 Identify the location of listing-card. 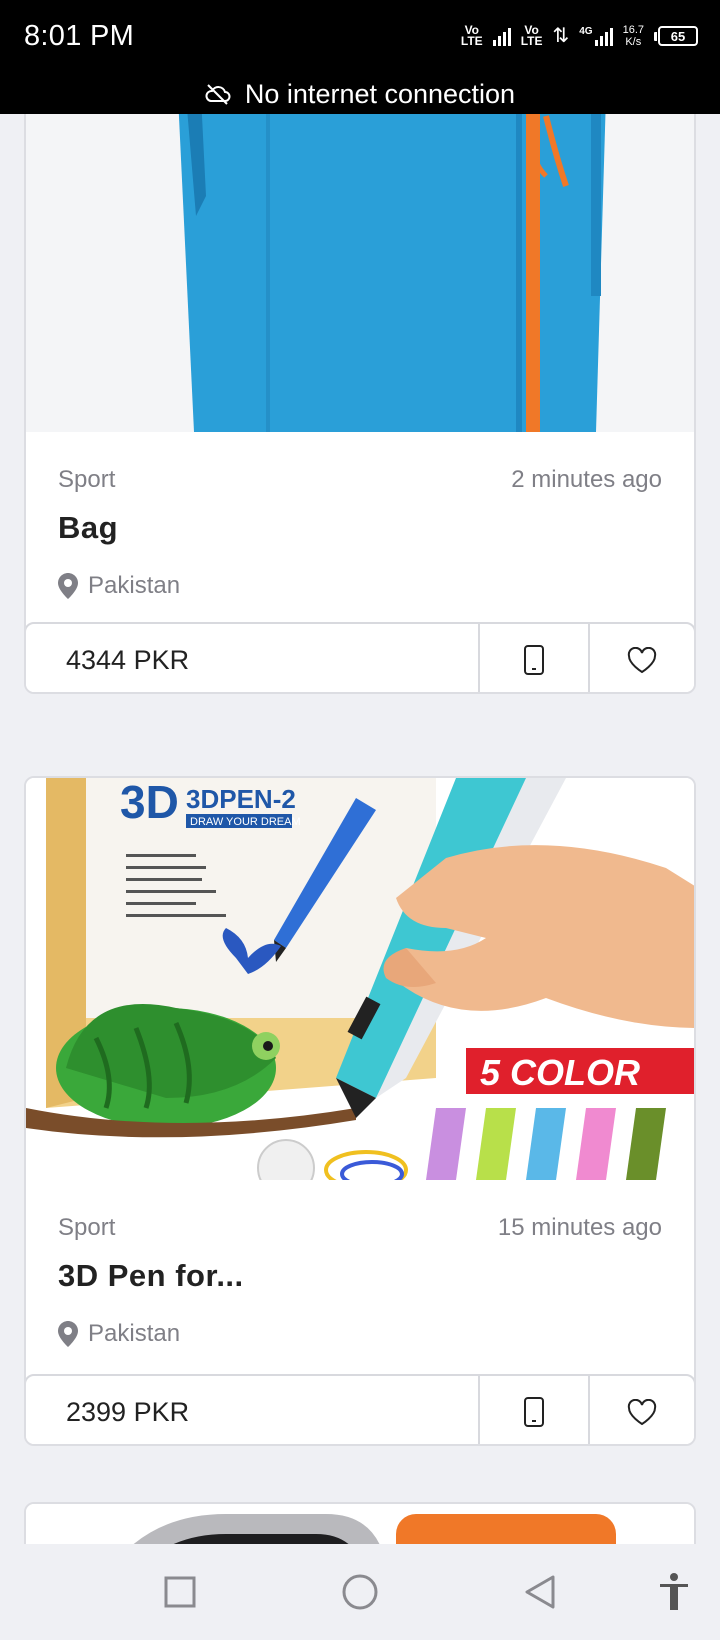
(360, 1523).